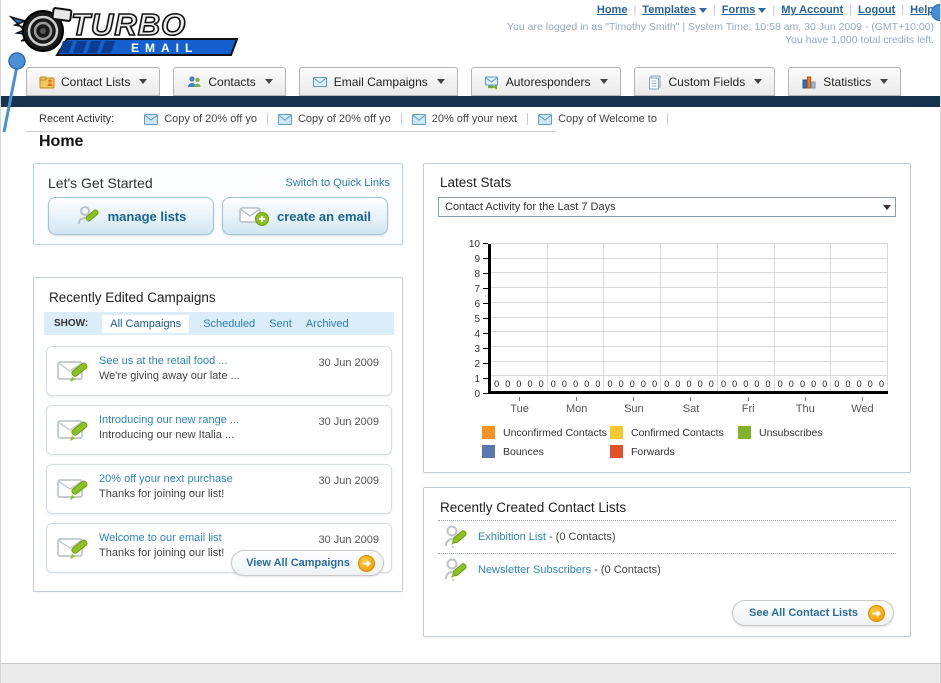 The height and width of the screenshot is (683, 941). I want to click on campaigns-title: Recently Edited Campaigns, so click(132, 297).